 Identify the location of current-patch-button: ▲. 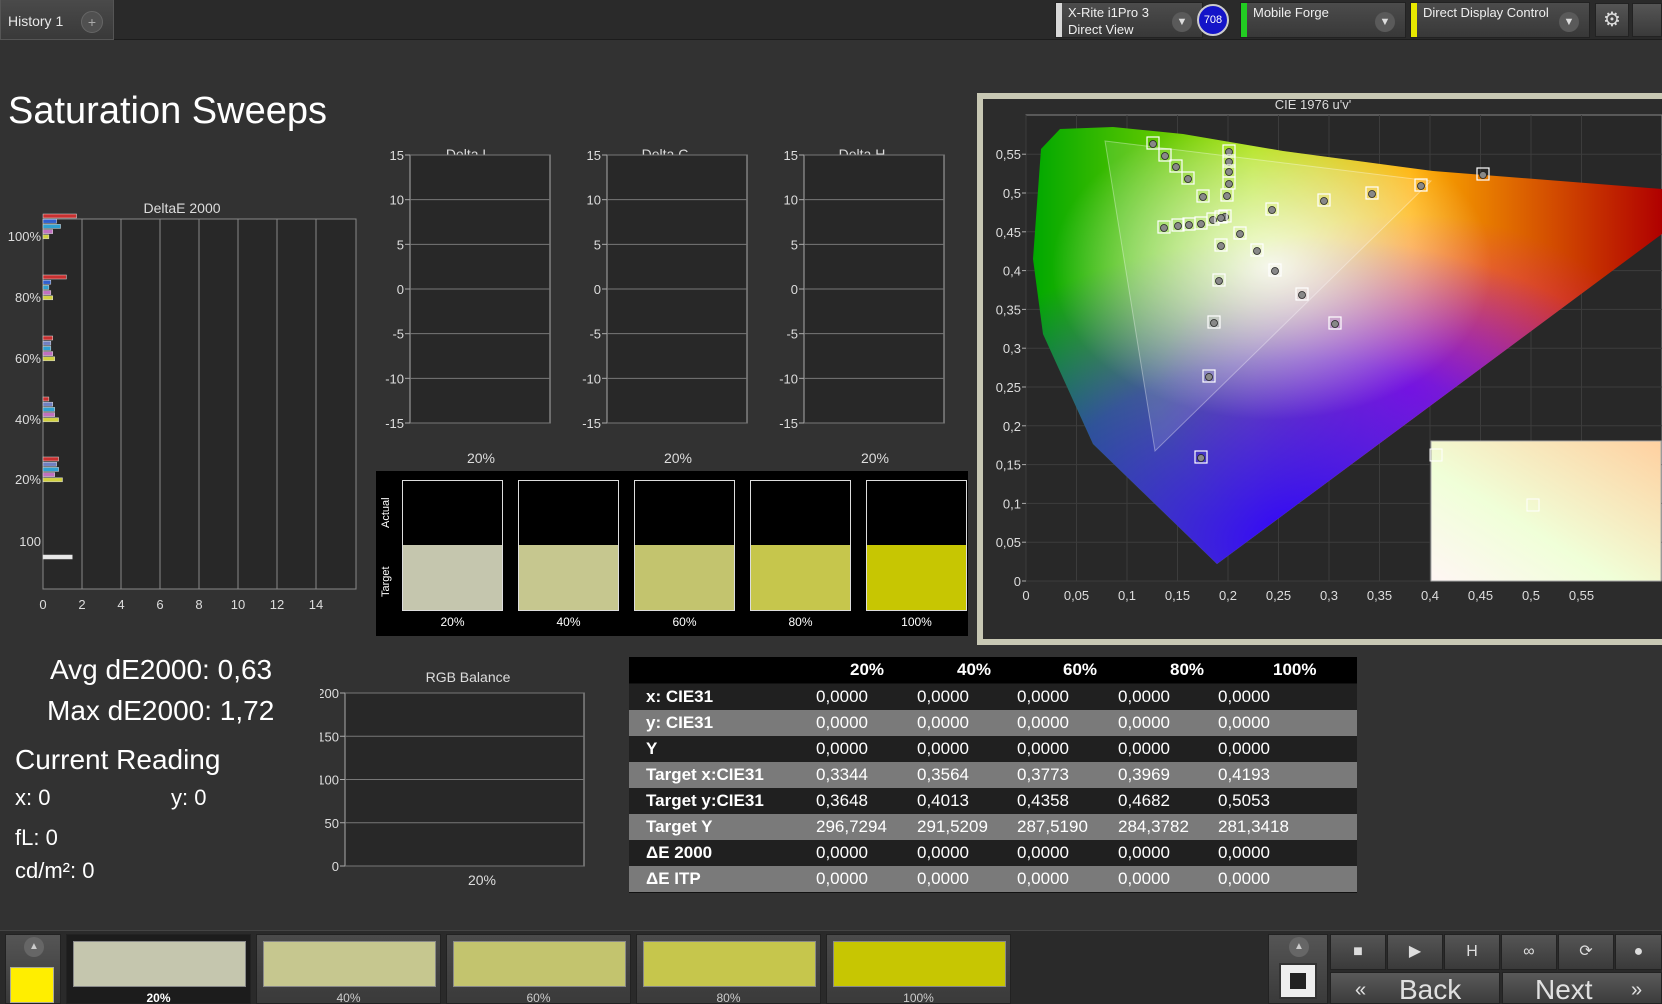
(33, 969).